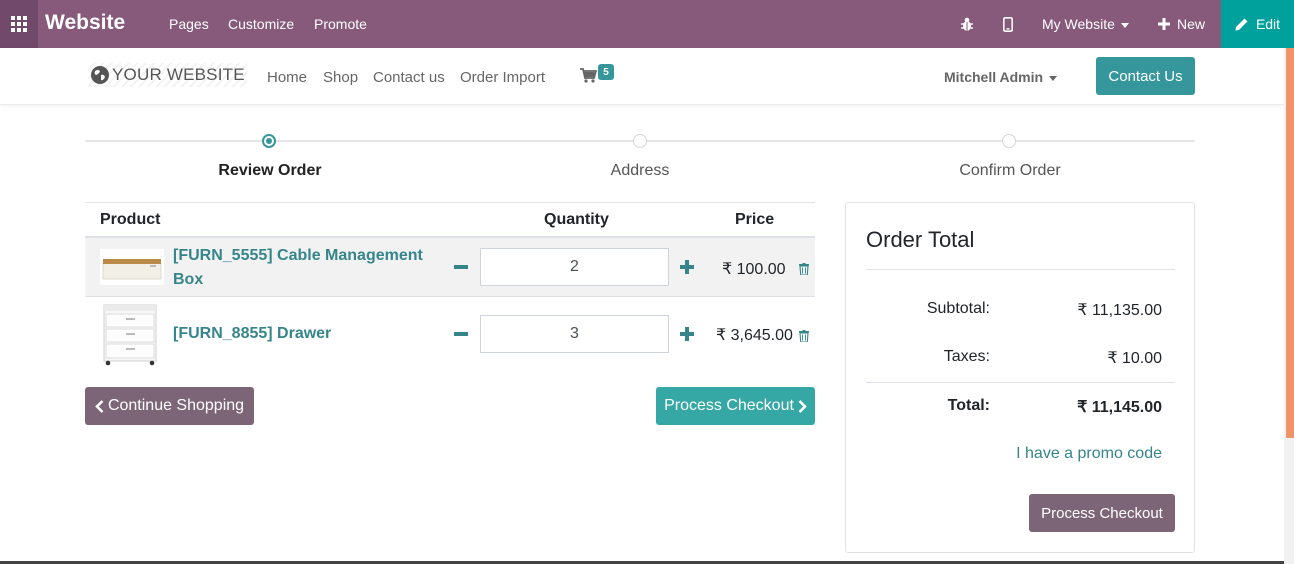 Image resolution: width=1294 pixels, height=564 pixels. Describe the element at coordinates (450, 220) in the screenshot. I see `cart-table-header: Product Quantity Price` at that location.